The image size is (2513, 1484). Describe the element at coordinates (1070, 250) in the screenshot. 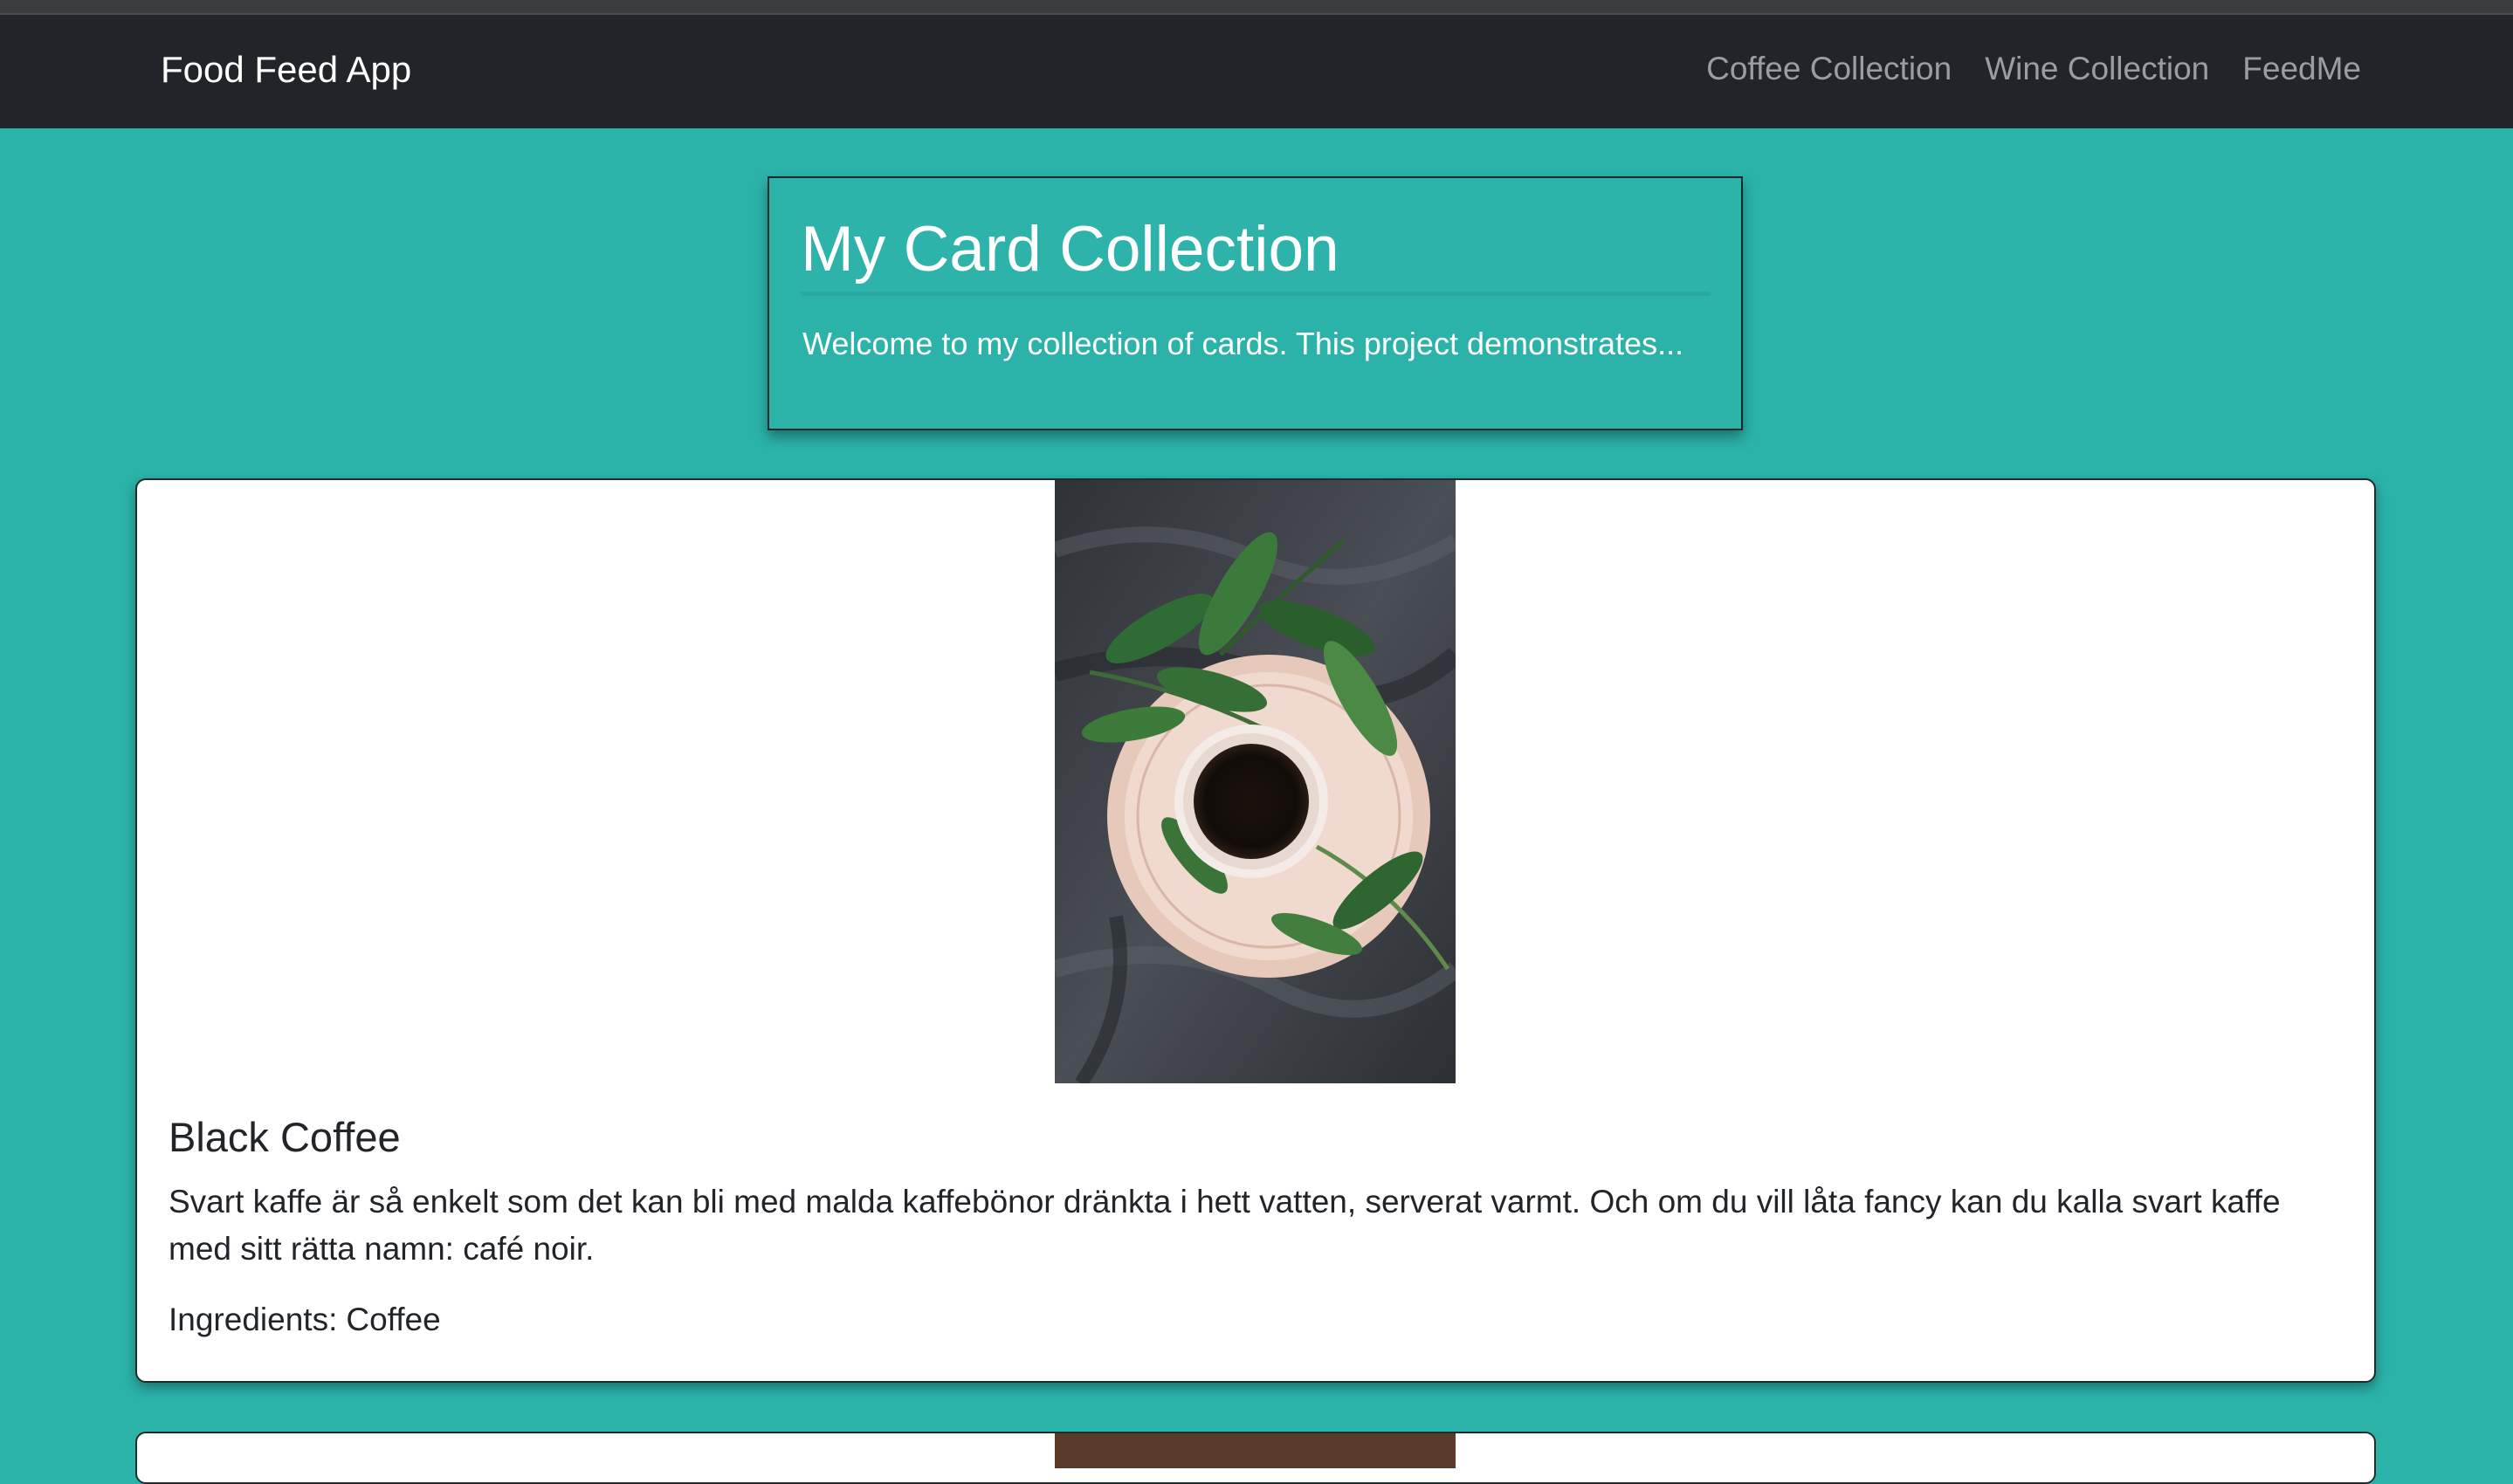

I see `page-title: My Card Collection` at that location.